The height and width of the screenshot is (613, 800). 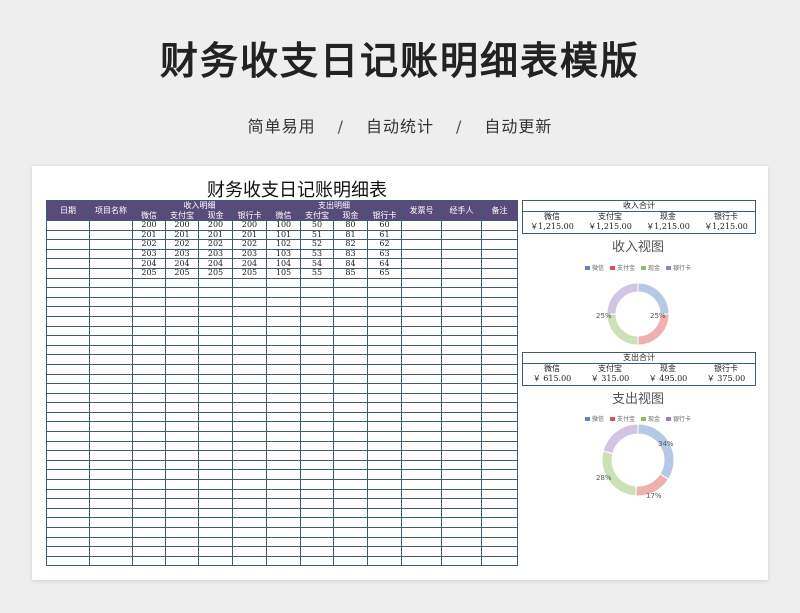 I want to click on table-cell: 85, so click(x=350, y=273).